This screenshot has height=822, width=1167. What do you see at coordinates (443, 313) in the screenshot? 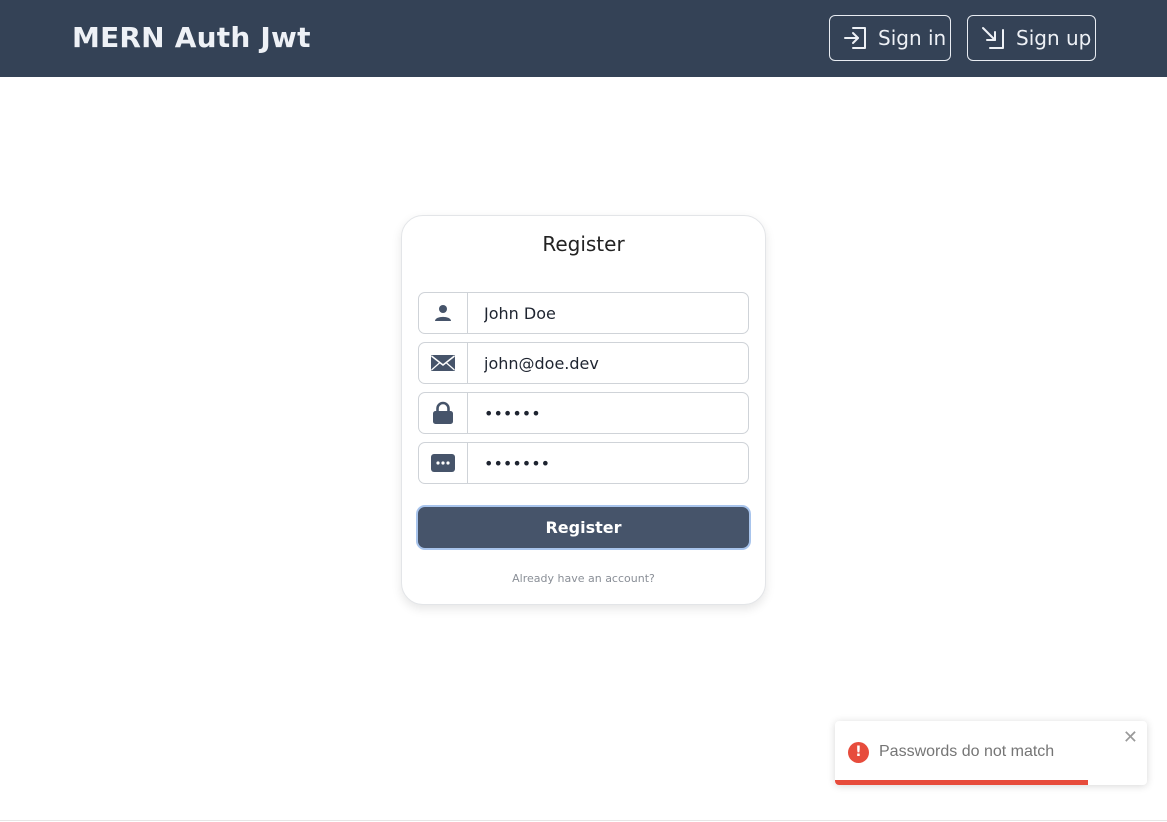
I see `user-icon` at bounding box center [443, 313].